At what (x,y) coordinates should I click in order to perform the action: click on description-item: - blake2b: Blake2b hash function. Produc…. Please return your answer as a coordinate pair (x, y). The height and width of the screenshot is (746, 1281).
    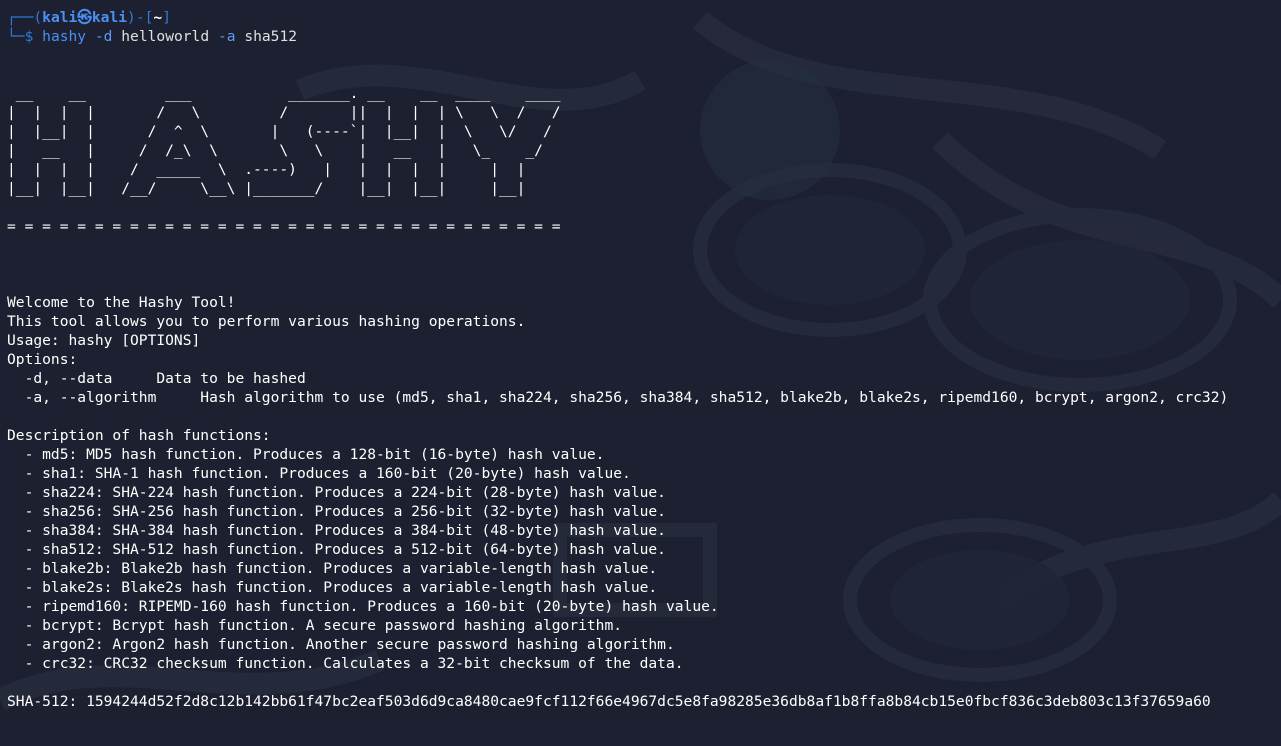
    Looking at the image, I should click on (332, 568).